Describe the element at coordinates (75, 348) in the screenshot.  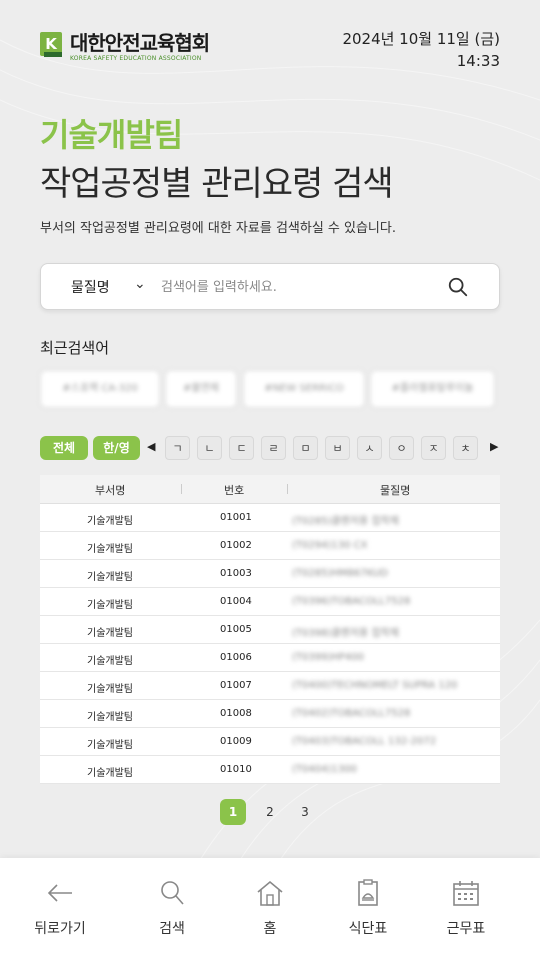
I see `recent-search-label: 최근검색어` at that location.